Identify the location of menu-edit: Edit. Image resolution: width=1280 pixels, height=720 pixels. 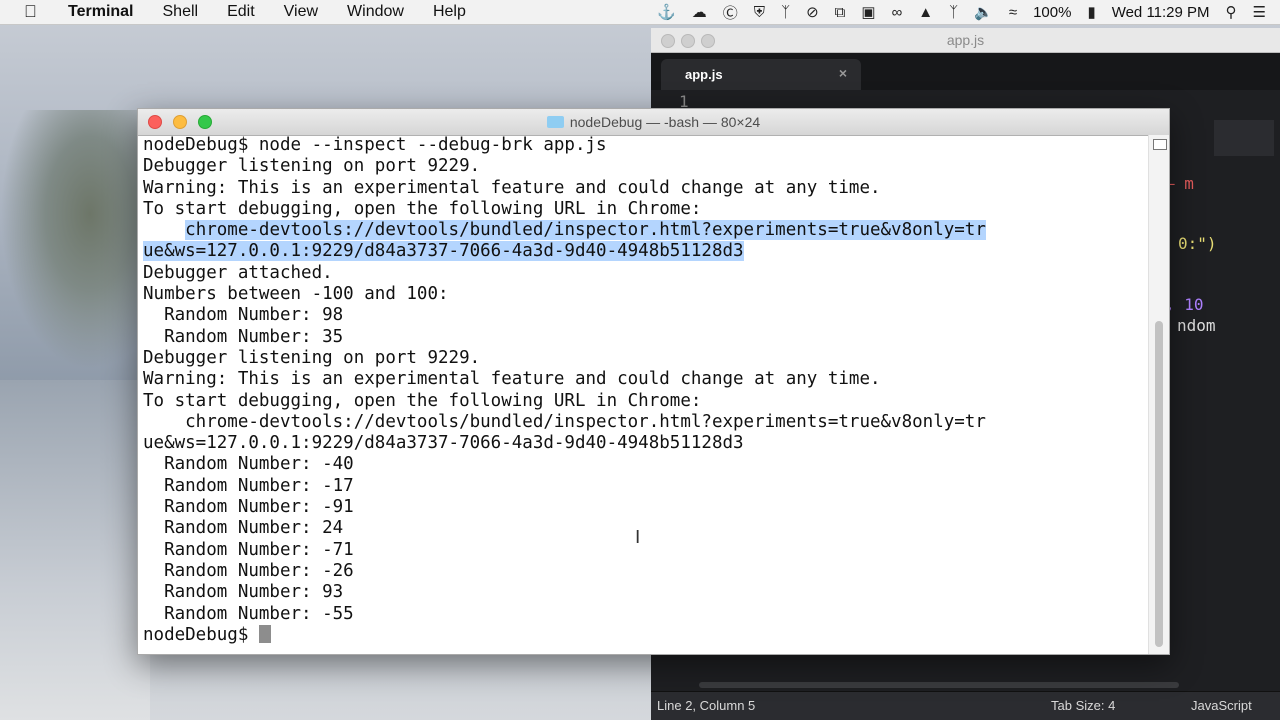
(241, 12).